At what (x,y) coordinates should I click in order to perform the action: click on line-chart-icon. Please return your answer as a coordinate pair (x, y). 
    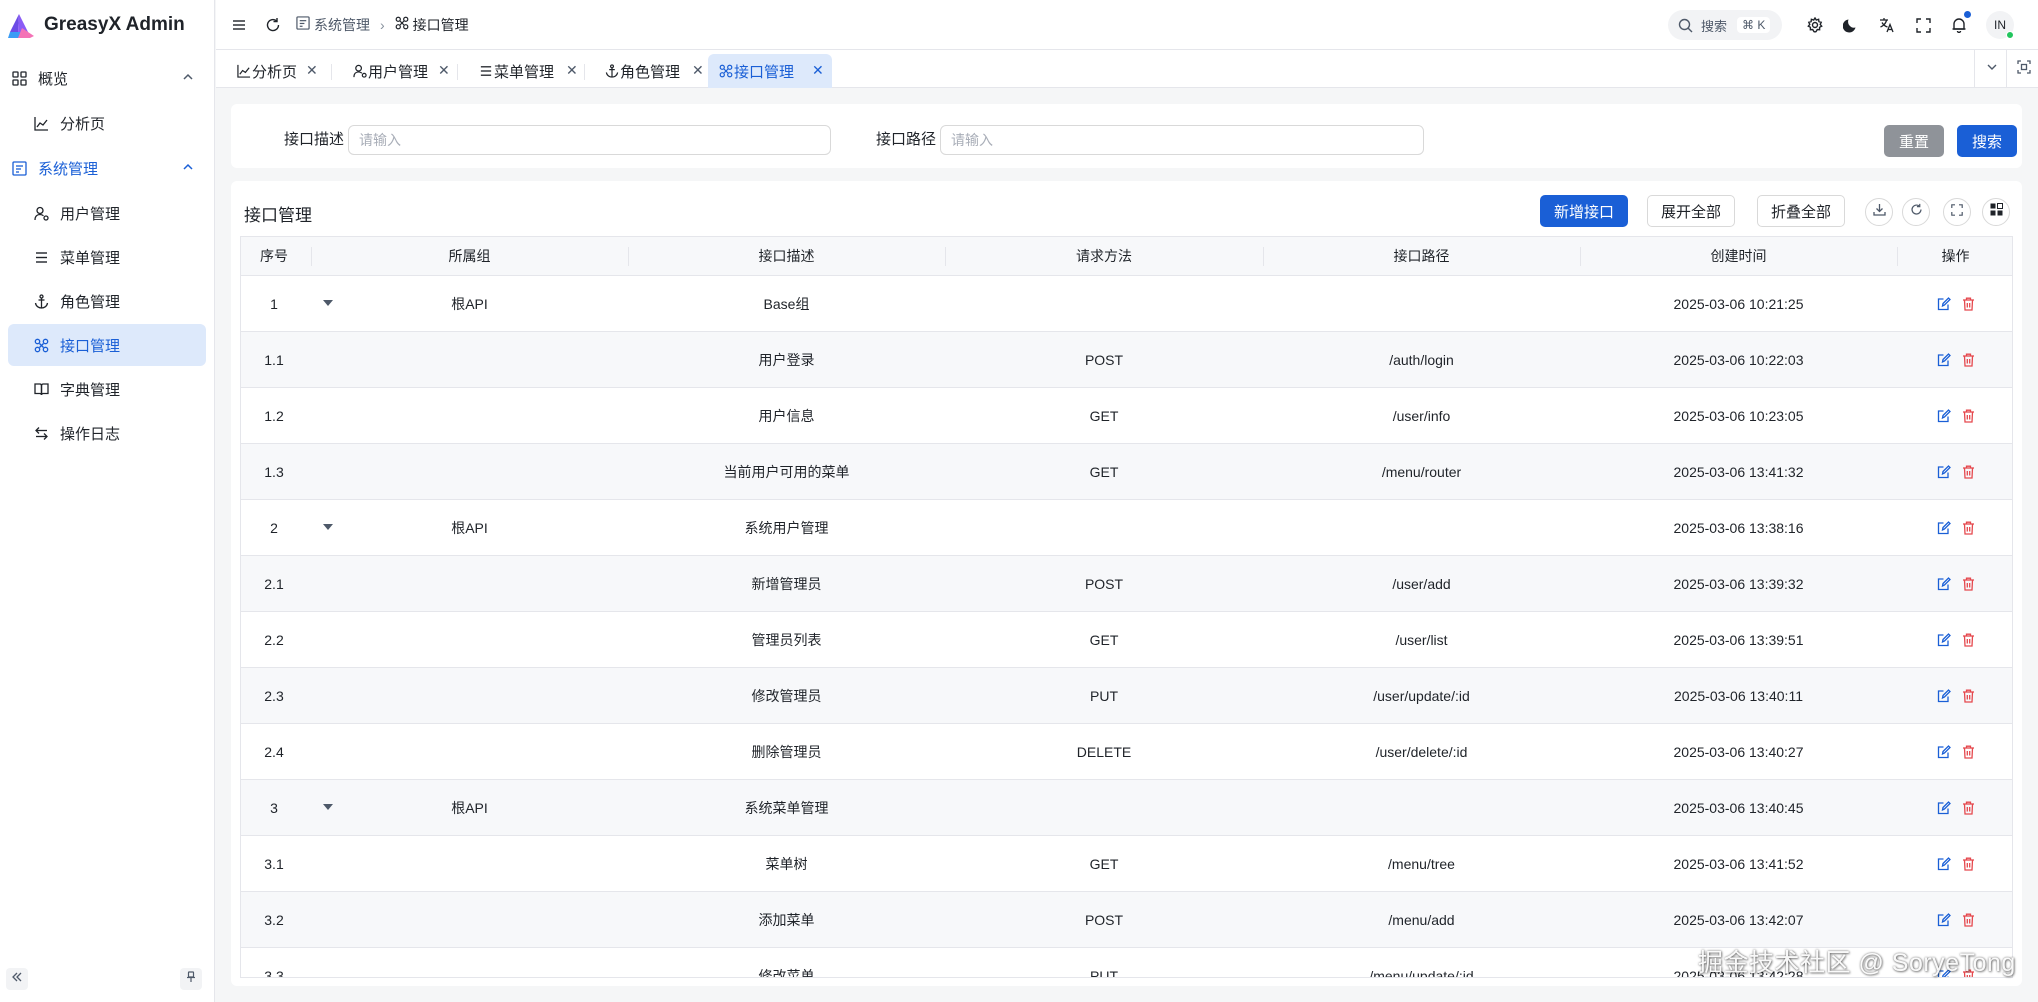
    Looking at the image, I should click on (41, 123).